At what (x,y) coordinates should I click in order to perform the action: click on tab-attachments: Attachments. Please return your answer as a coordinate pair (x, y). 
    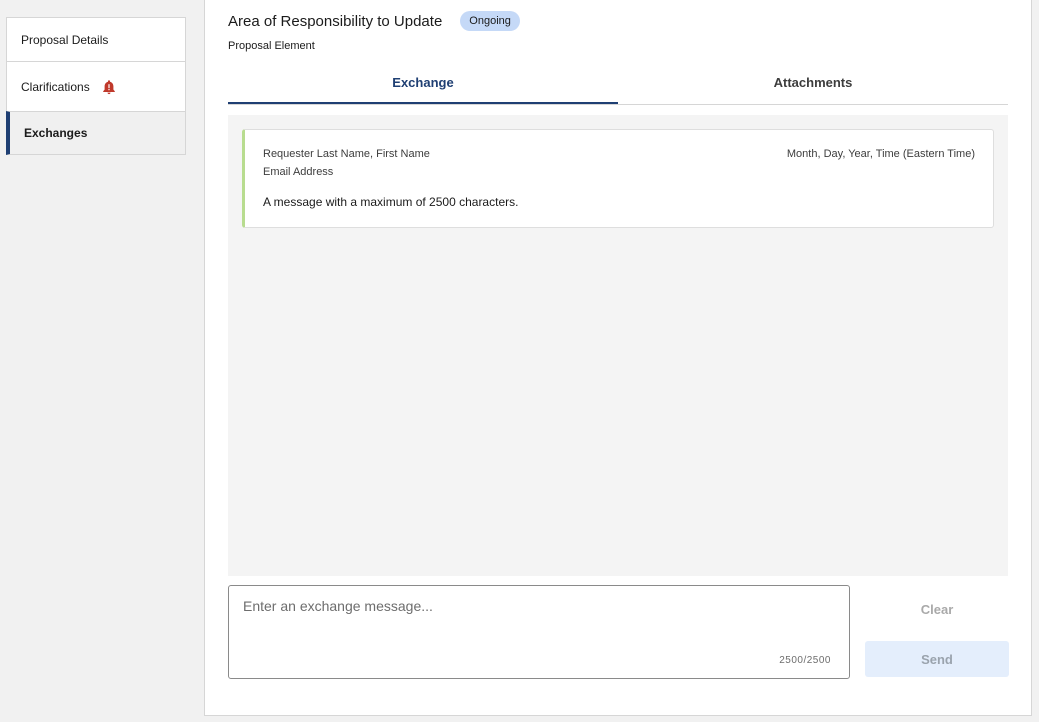
    Looking at the image, I should click on (813, 86).